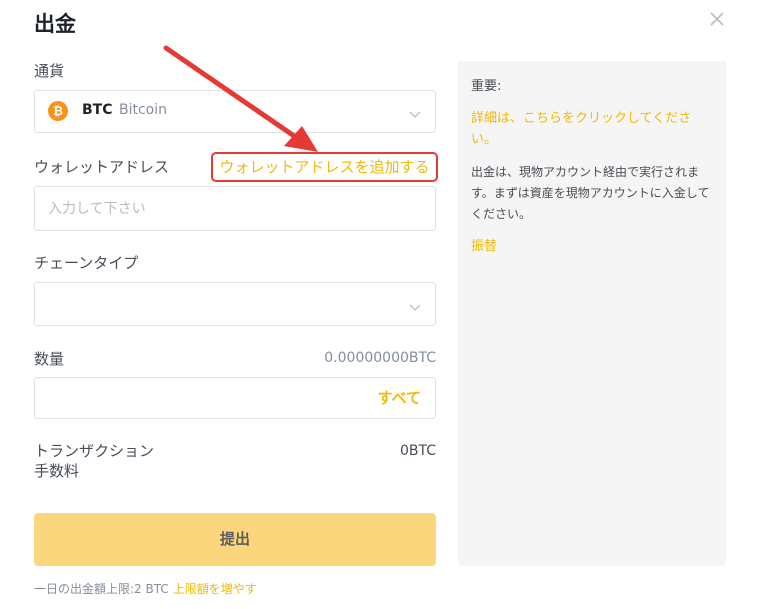 Image resolution: width=768 pixels, height=609 pixels. Describe the element at coordinates (49, 359) in the screenshot. I see `amount-label: 数量` at that location.